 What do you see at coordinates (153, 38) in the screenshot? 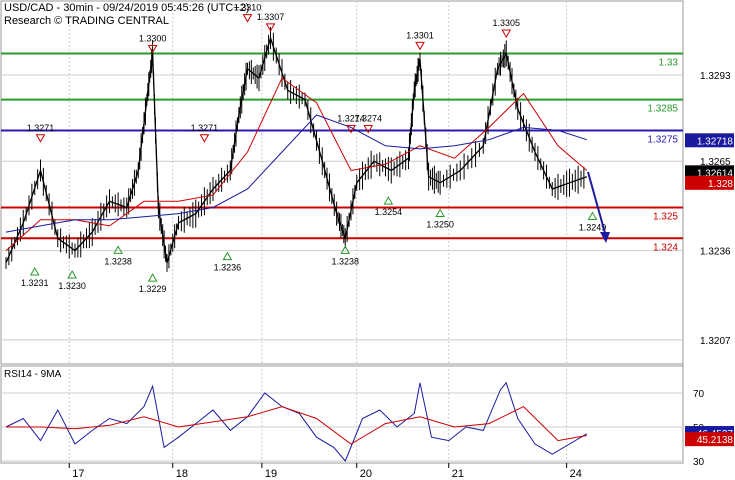
I see `swing-high-label: 1.3300` at bounding box center [153, 38].